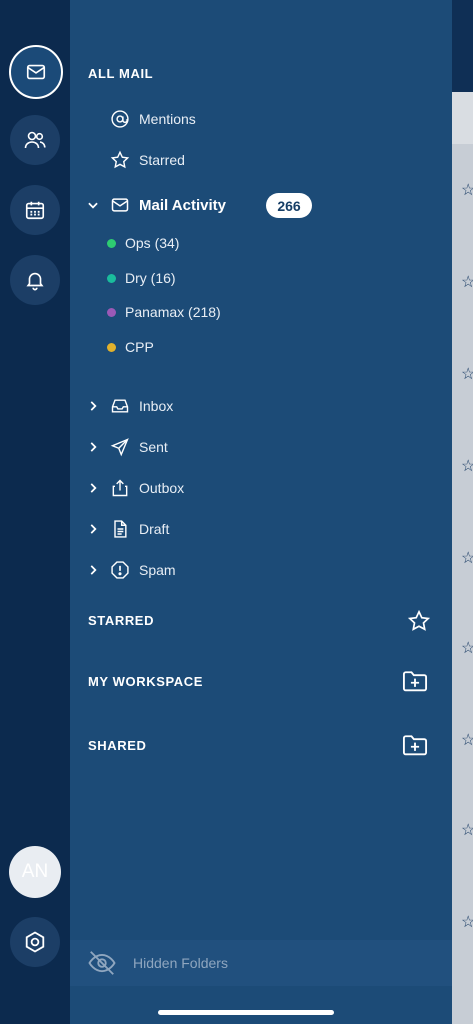  What do you see at coordinates (180, 963) in the screenshot?
I see `hidden-folders-label: Hidden Folders` at bounding box center [180, 963].